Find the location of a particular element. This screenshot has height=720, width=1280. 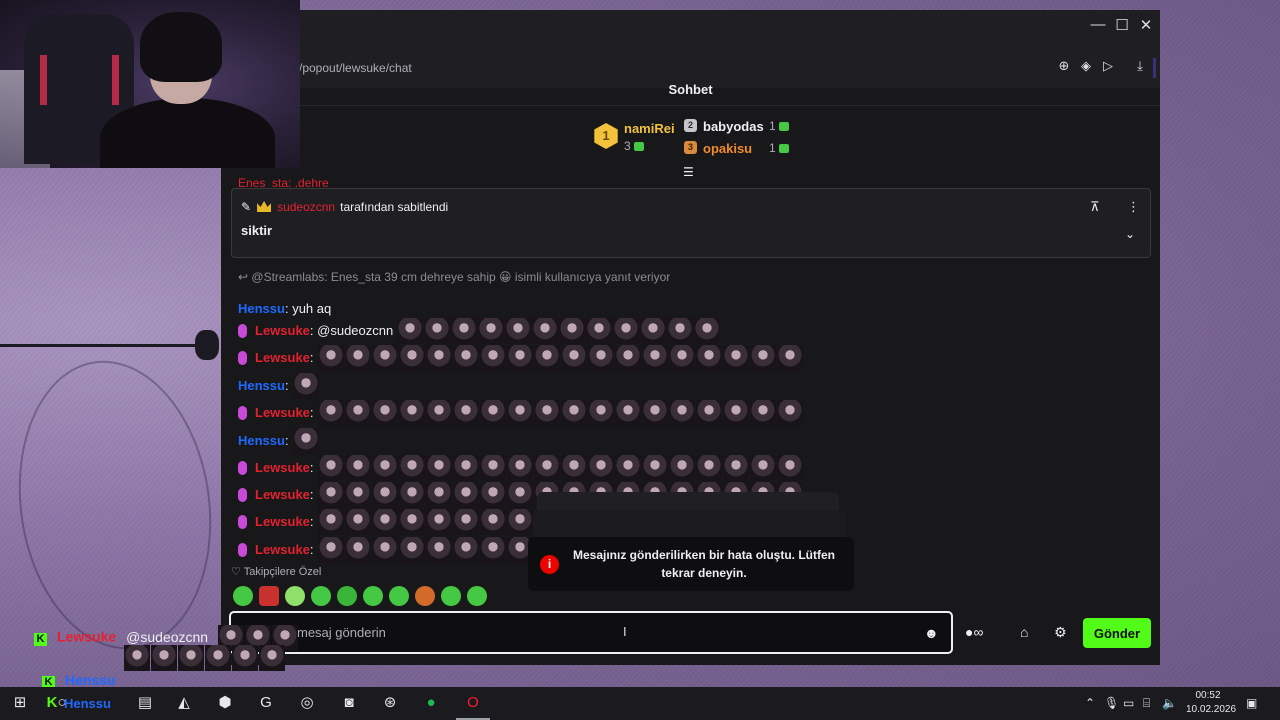

minimize-button: — is located at coordinates (1098, 24).